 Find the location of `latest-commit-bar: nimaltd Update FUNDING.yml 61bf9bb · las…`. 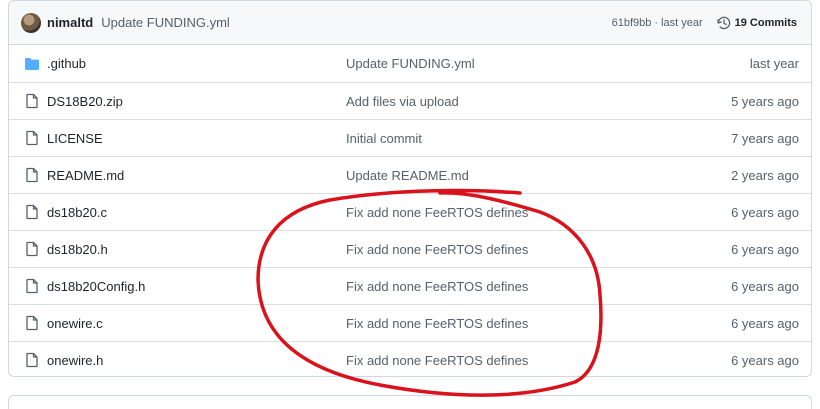

latest-commit-bar: nimaltd Update FUNDING.yml 61bf9bb · las… is located at coordinates (410, 23).